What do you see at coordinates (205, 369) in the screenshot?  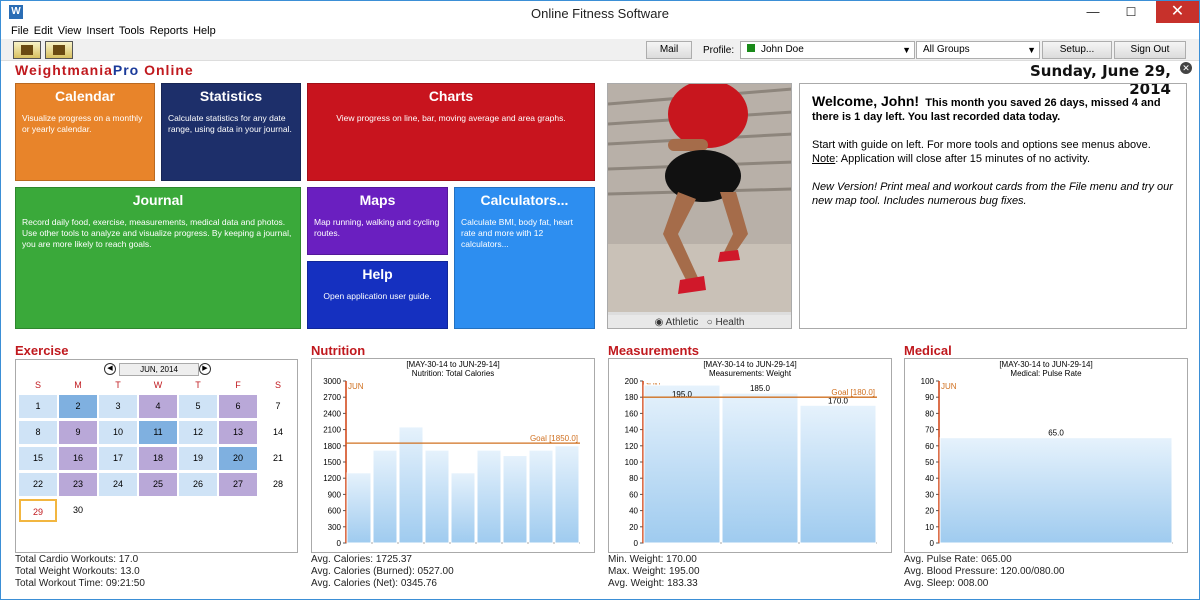 I see `next-month-button: ▶` at bounding box center [205, 369].